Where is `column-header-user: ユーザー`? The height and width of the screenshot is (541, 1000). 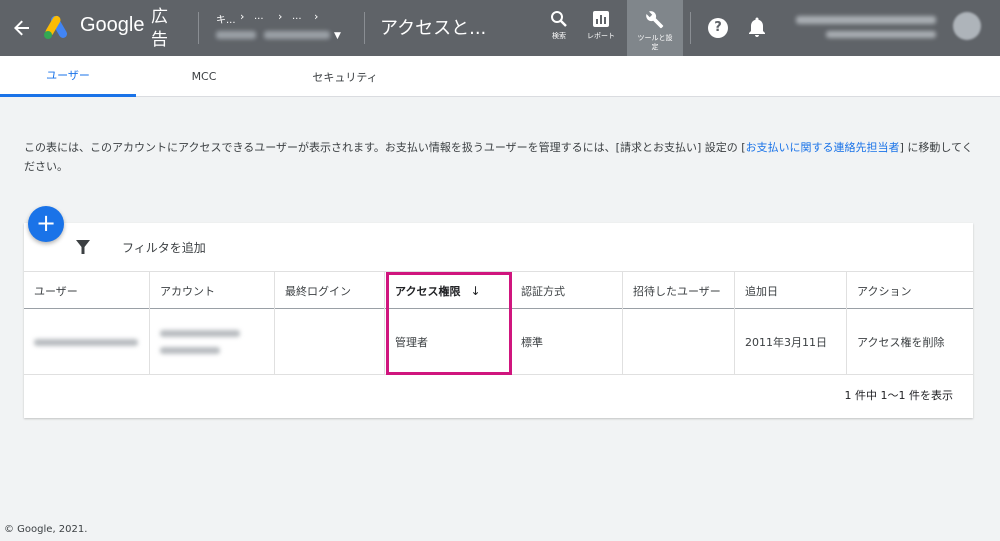
column-header-user: ユーザー is located at coordinates (87, 290).